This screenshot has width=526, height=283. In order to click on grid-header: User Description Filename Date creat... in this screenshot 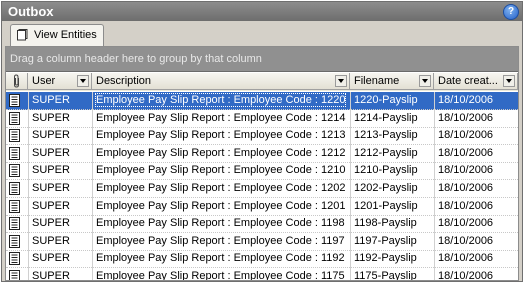, I will do `click(262, 82)`.